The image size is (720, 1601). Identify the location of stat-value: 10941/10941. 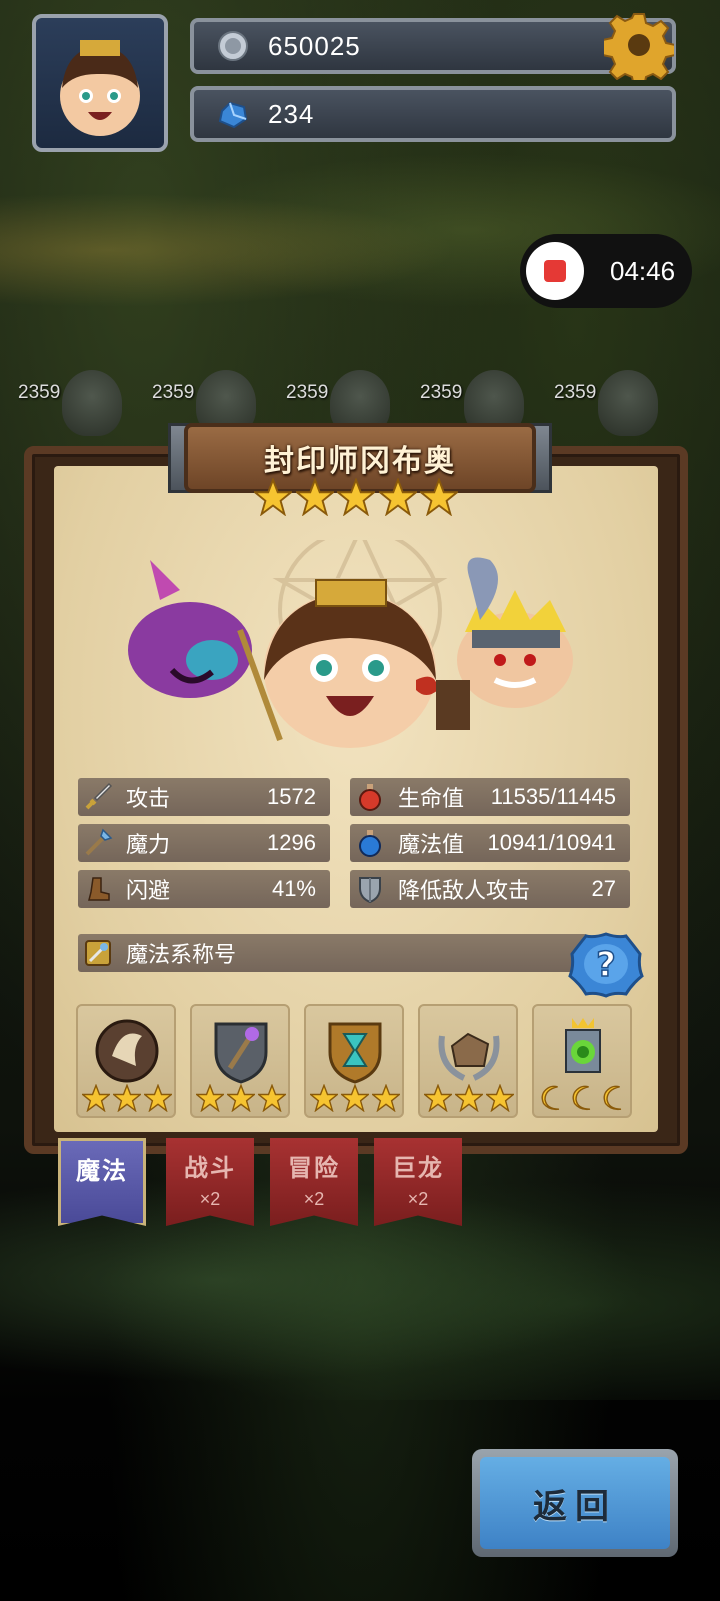
(551, 842).